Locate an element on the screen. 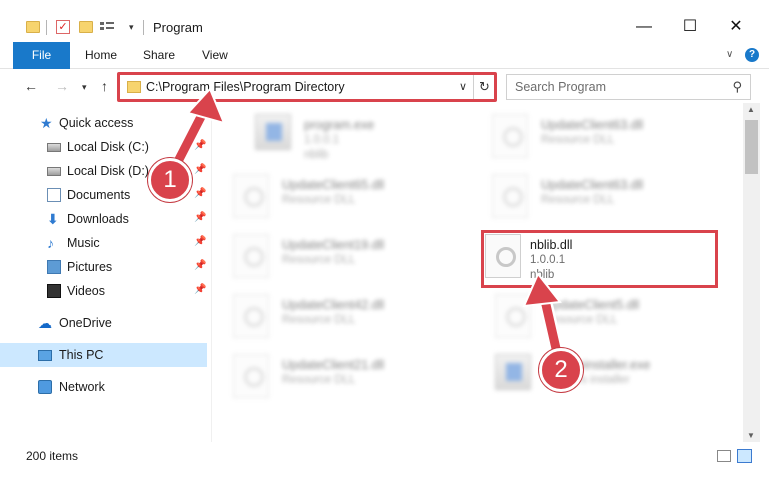 This screenshot has height=477, width=769. exe-icon is located at coordinates (273, 132).